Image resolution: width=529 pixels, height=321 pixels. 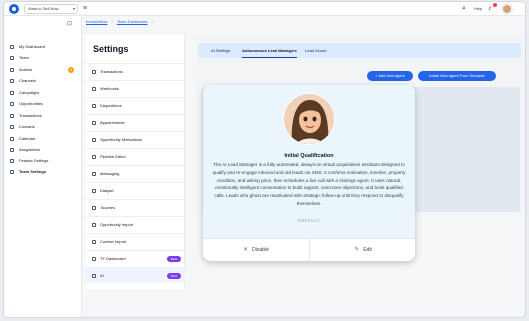 What do you see at coordinates (495, 5) in the screenshot?
I see `notification-badge` at bounding box center [495, 5].